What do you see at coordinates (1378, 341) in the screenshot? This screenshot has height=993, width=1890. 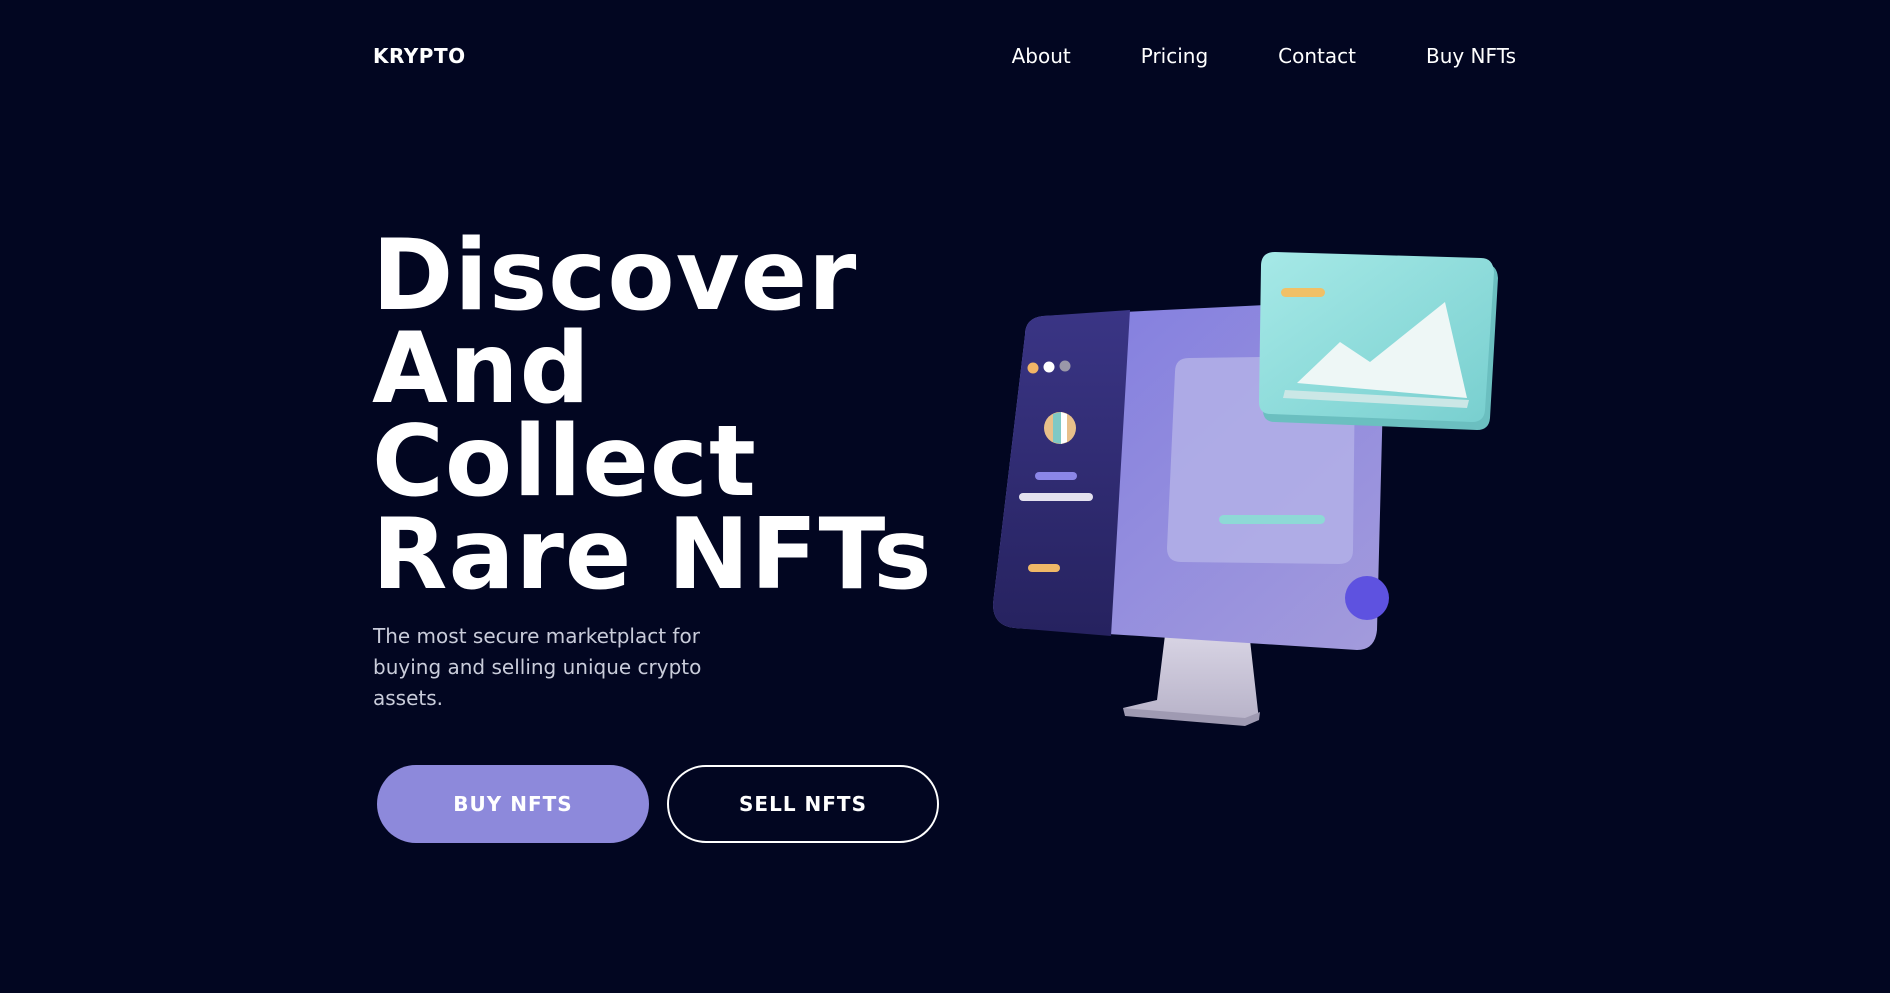 I see `nft-image-card` at bounding box center [1378, 341].